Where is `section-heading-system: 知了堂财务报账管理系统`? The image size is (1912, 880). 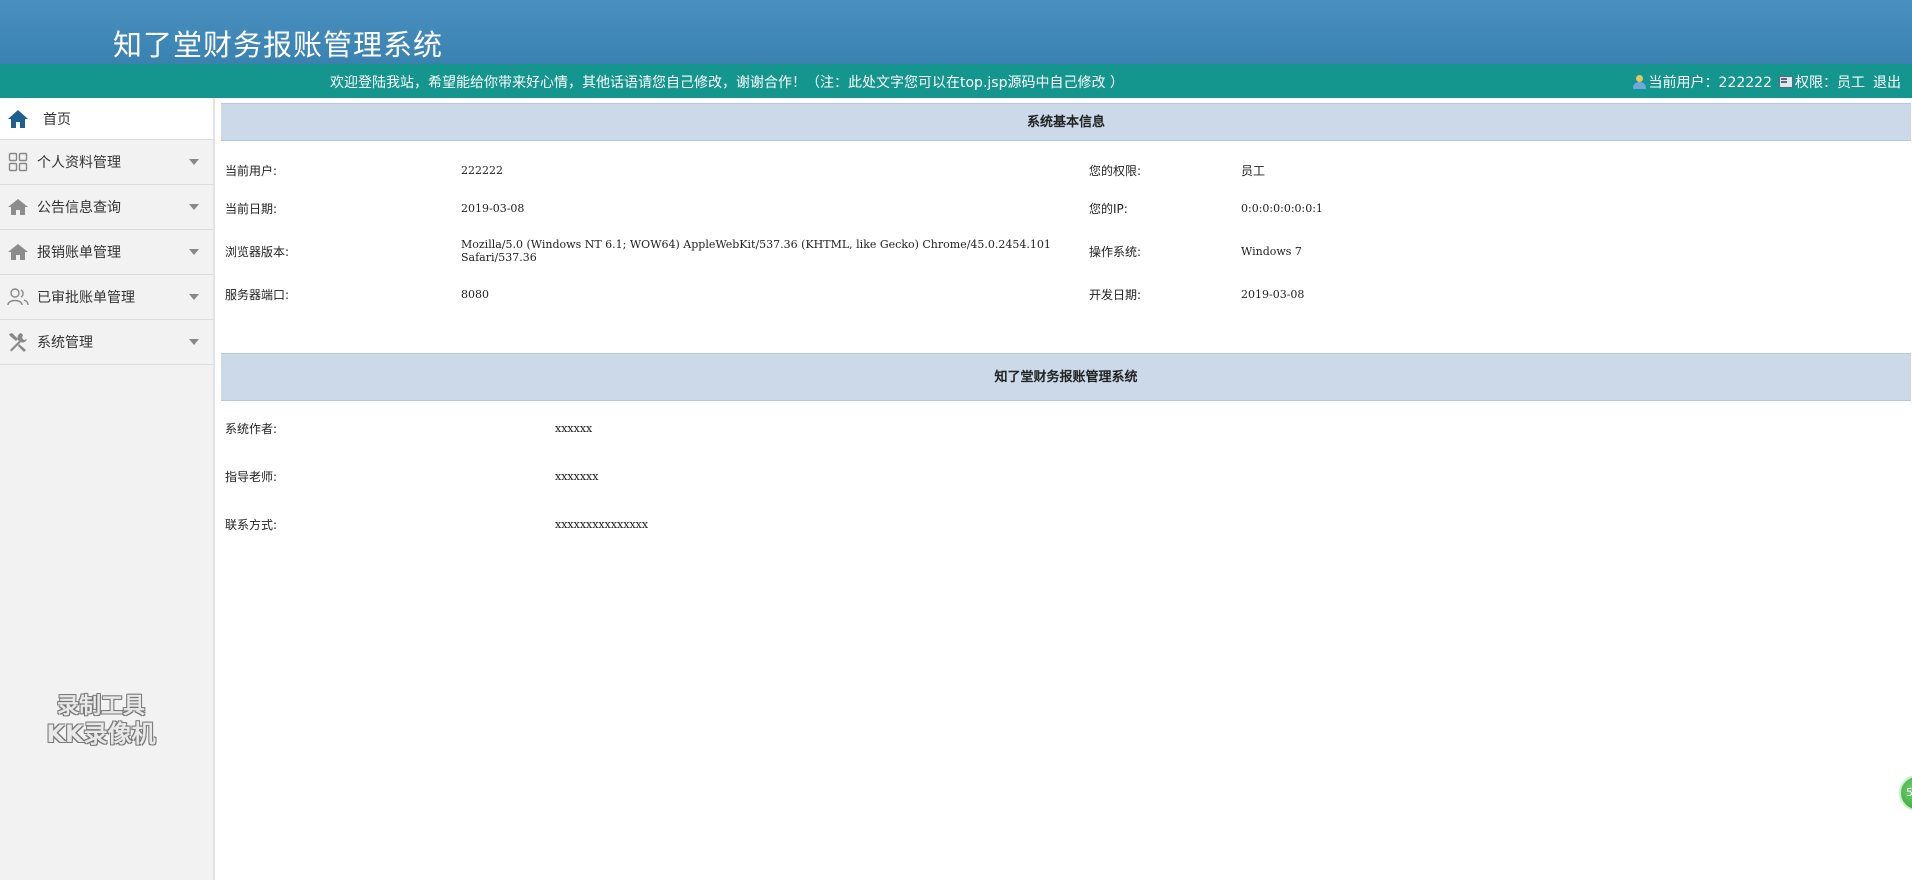
section-heading-system: 知了堂财务报账管理系统 is located at coordinates (1066, 377).